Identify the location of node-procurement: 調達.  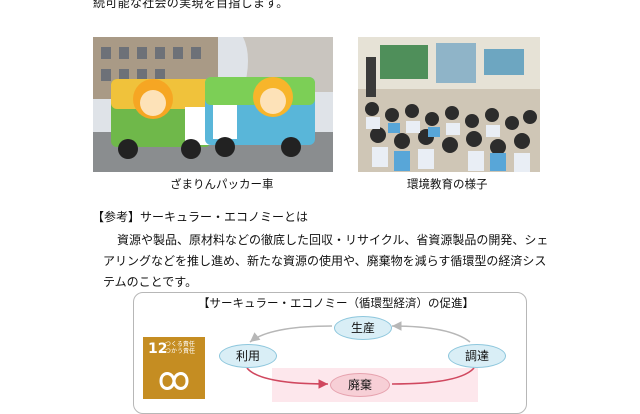
(477, 356).